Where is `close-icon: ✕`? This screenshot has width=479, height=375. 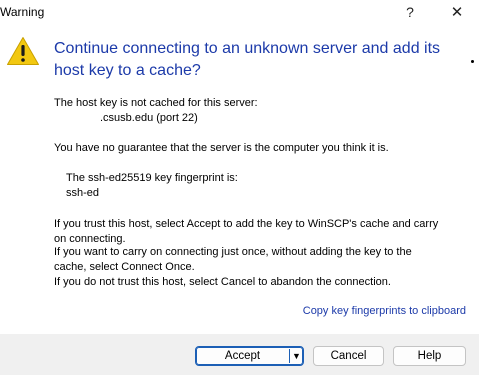
close-icon: ✕ is located at coordinates (457, 12).